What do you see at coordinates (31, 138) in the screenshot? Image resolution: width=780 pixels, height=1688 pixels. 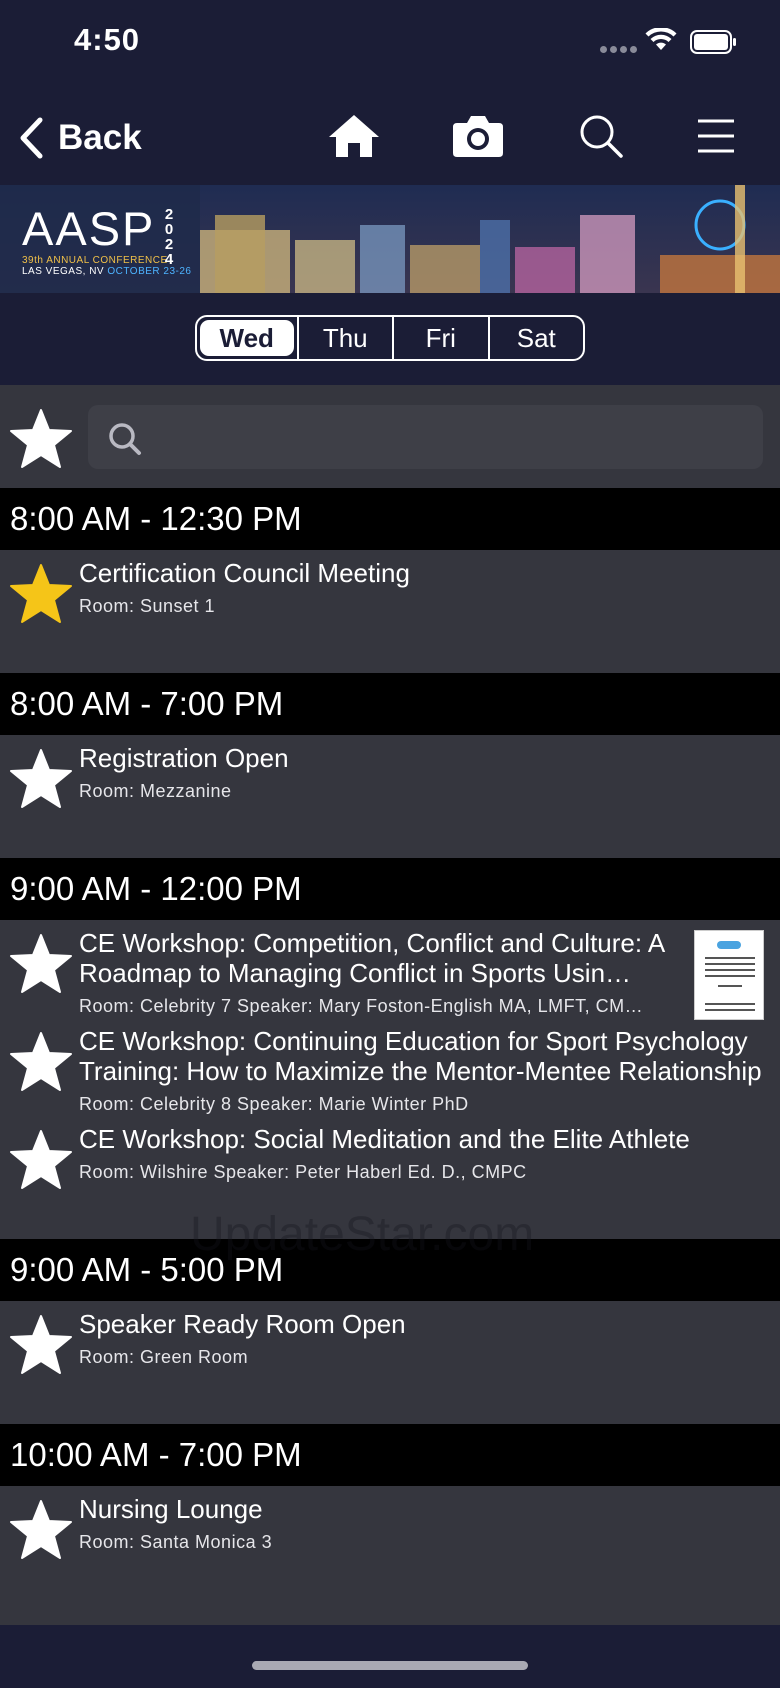 I see `chevron-left-icon` at bounding box center [31, 138].